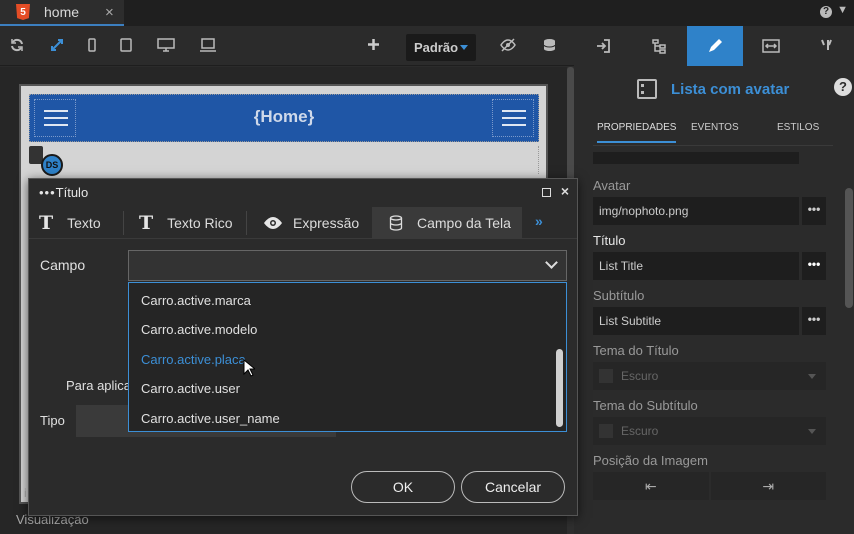  I want to click on plus-icon, so click(373, 44).